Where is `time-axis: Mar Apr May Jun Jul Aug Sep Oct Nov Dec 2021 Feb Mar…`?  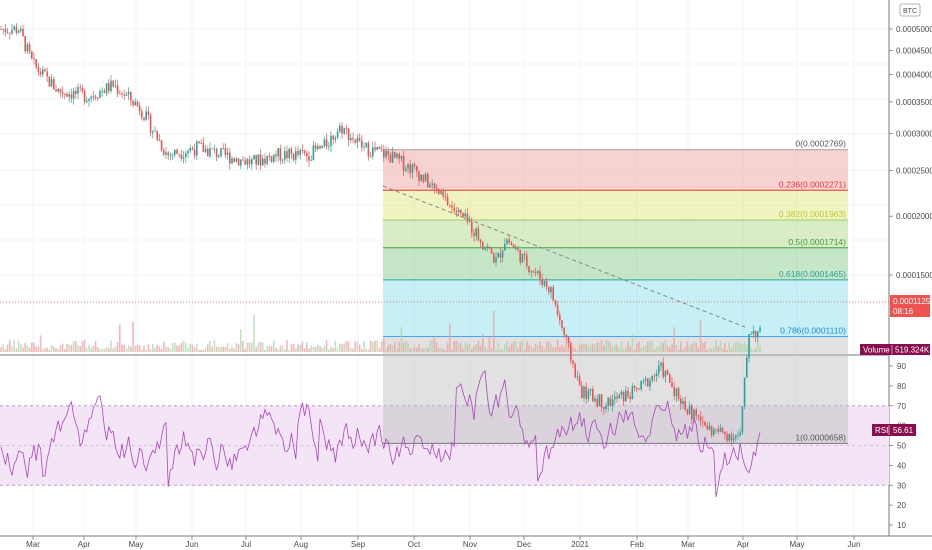 time-axis: Mar Apr May Jun Jul Aug Sep Oct Nov Dec 2021 Feb Mar… is located at coordinates (443, 542).